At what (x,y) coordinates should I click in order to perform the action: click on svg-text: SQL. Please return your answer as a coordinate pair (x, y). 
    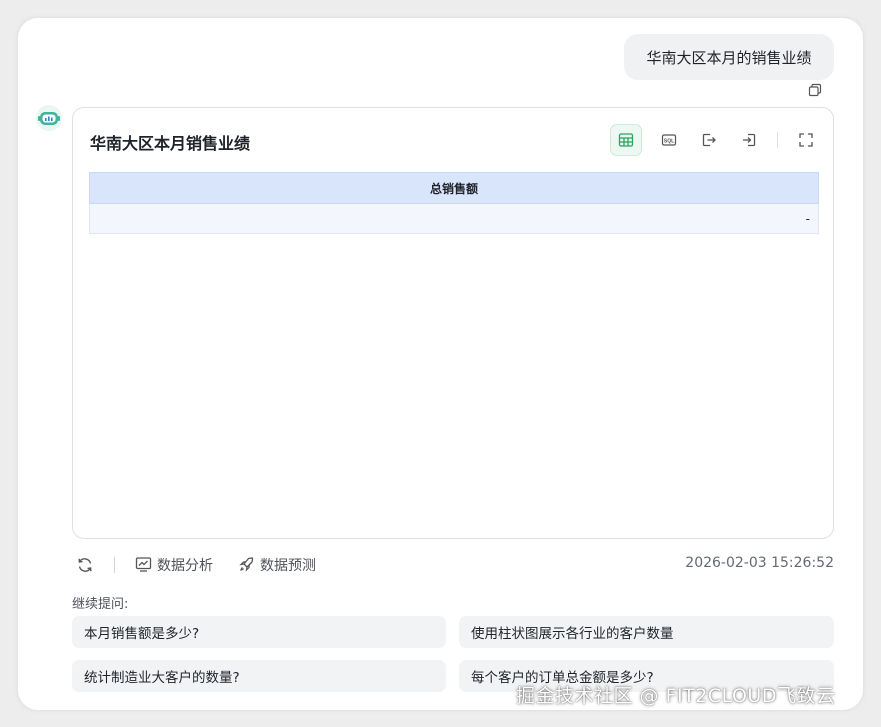
    Looking at the image, I should click on (669, 141).